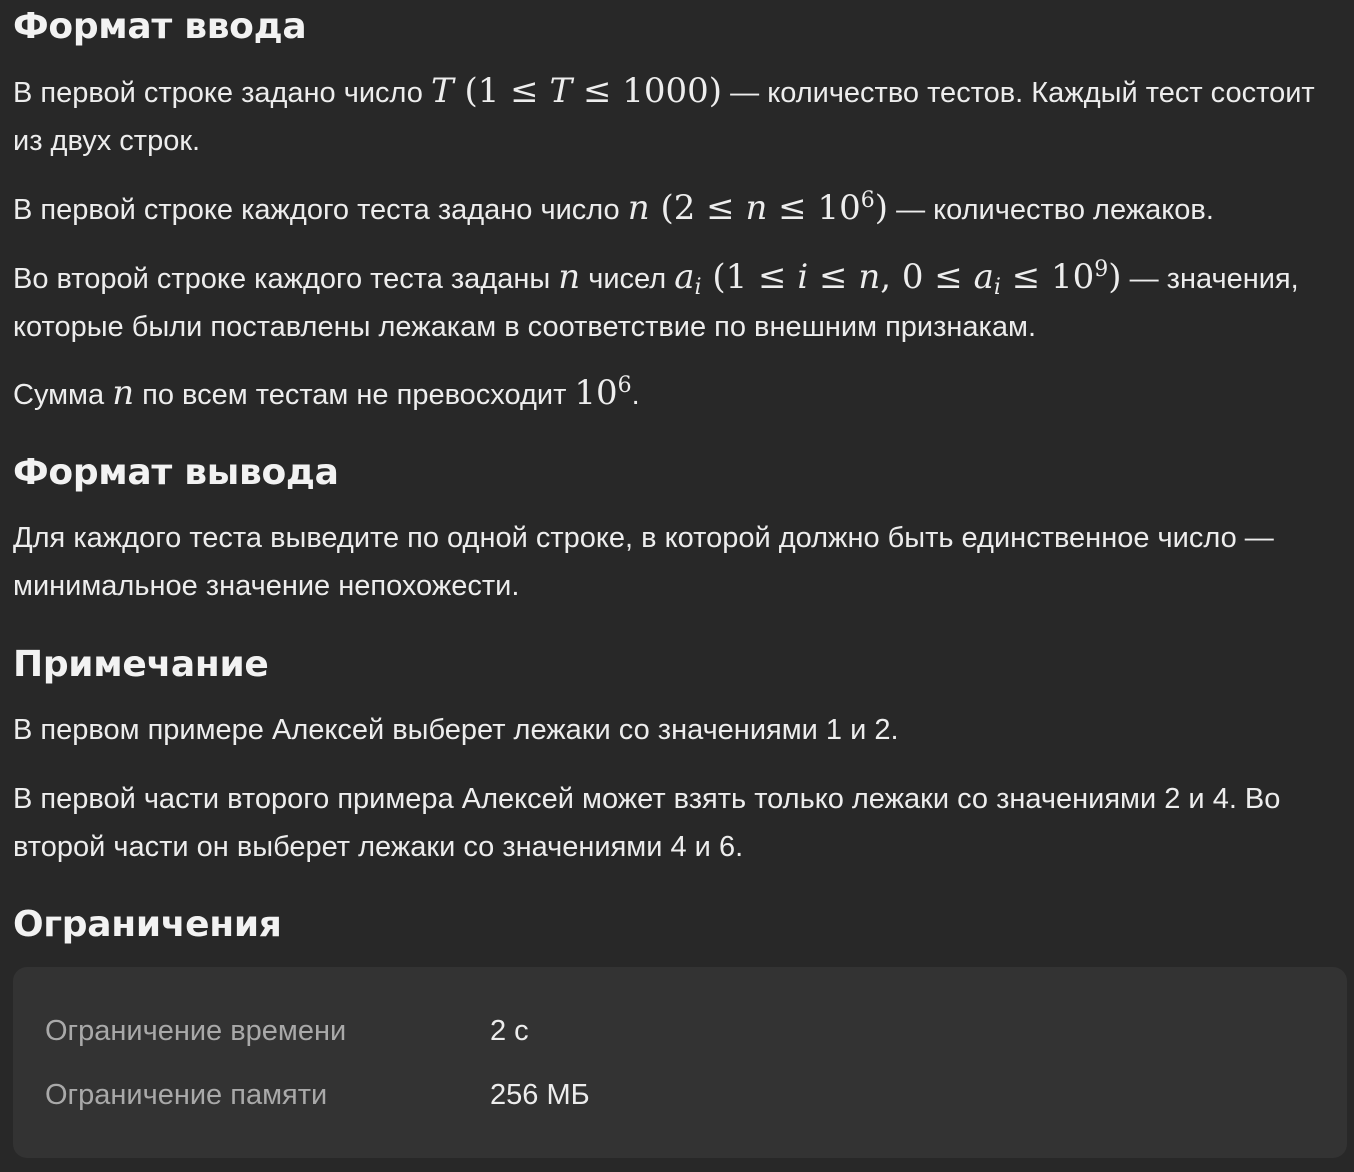  Describe the element at coordinates (803, 277) in the screenshot. I see `math-var: i` at that location.